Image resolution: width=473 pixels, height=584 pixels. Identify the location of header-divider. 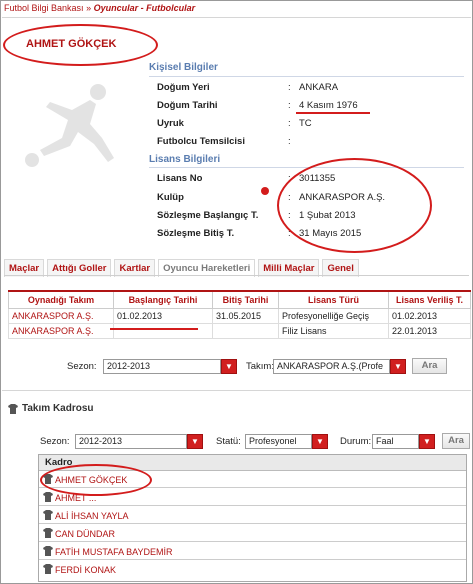
(236, 17).